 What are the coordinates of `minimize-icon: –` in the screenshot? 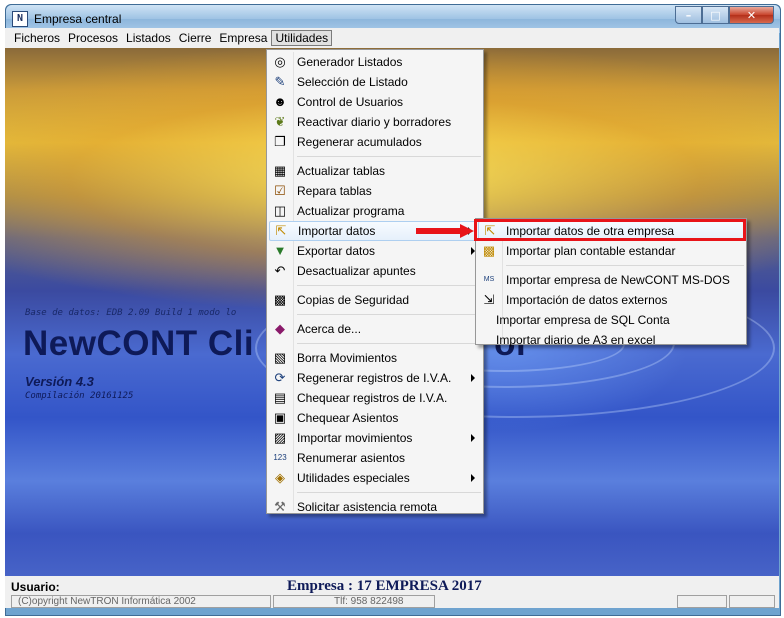 It's located at (688, 15).